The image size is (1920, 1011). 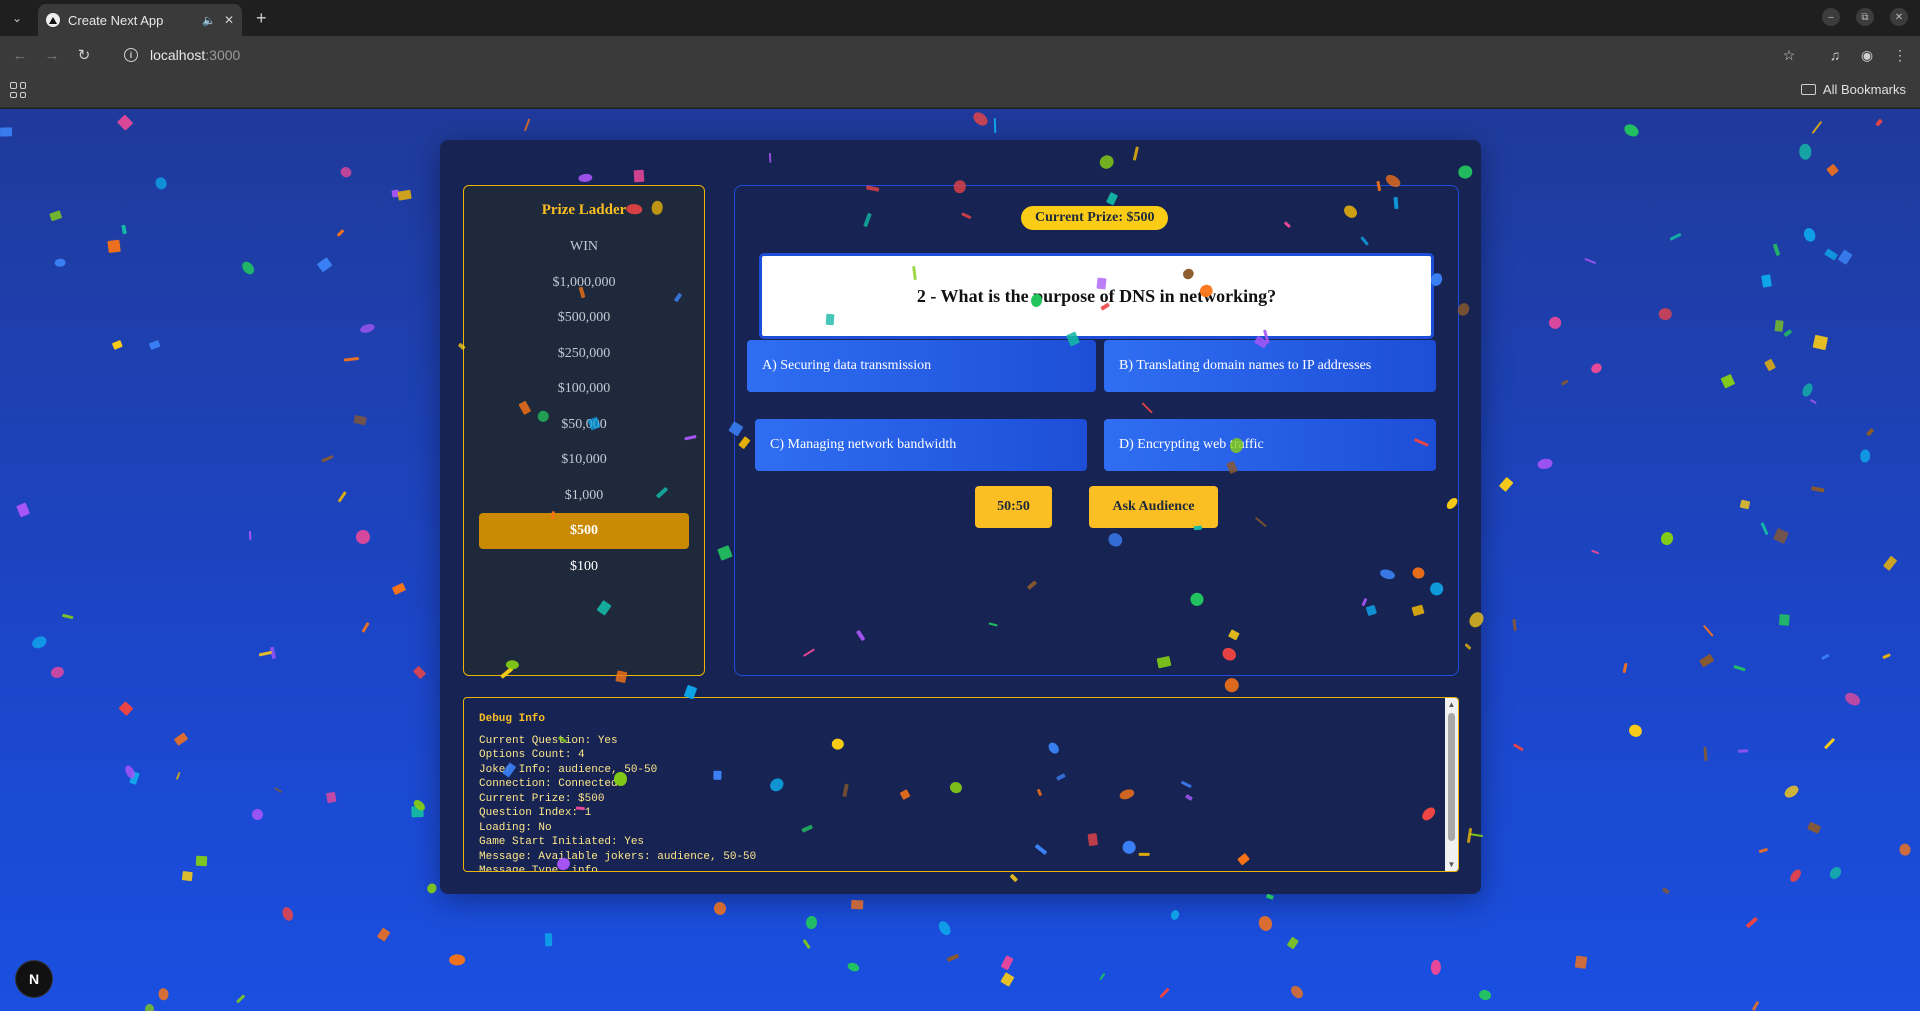 What do you see at coordinates (562, 842) in the screenshot?
I see `debug-line: Game Start Initiated: Yes` at bounding box center [562, 842].